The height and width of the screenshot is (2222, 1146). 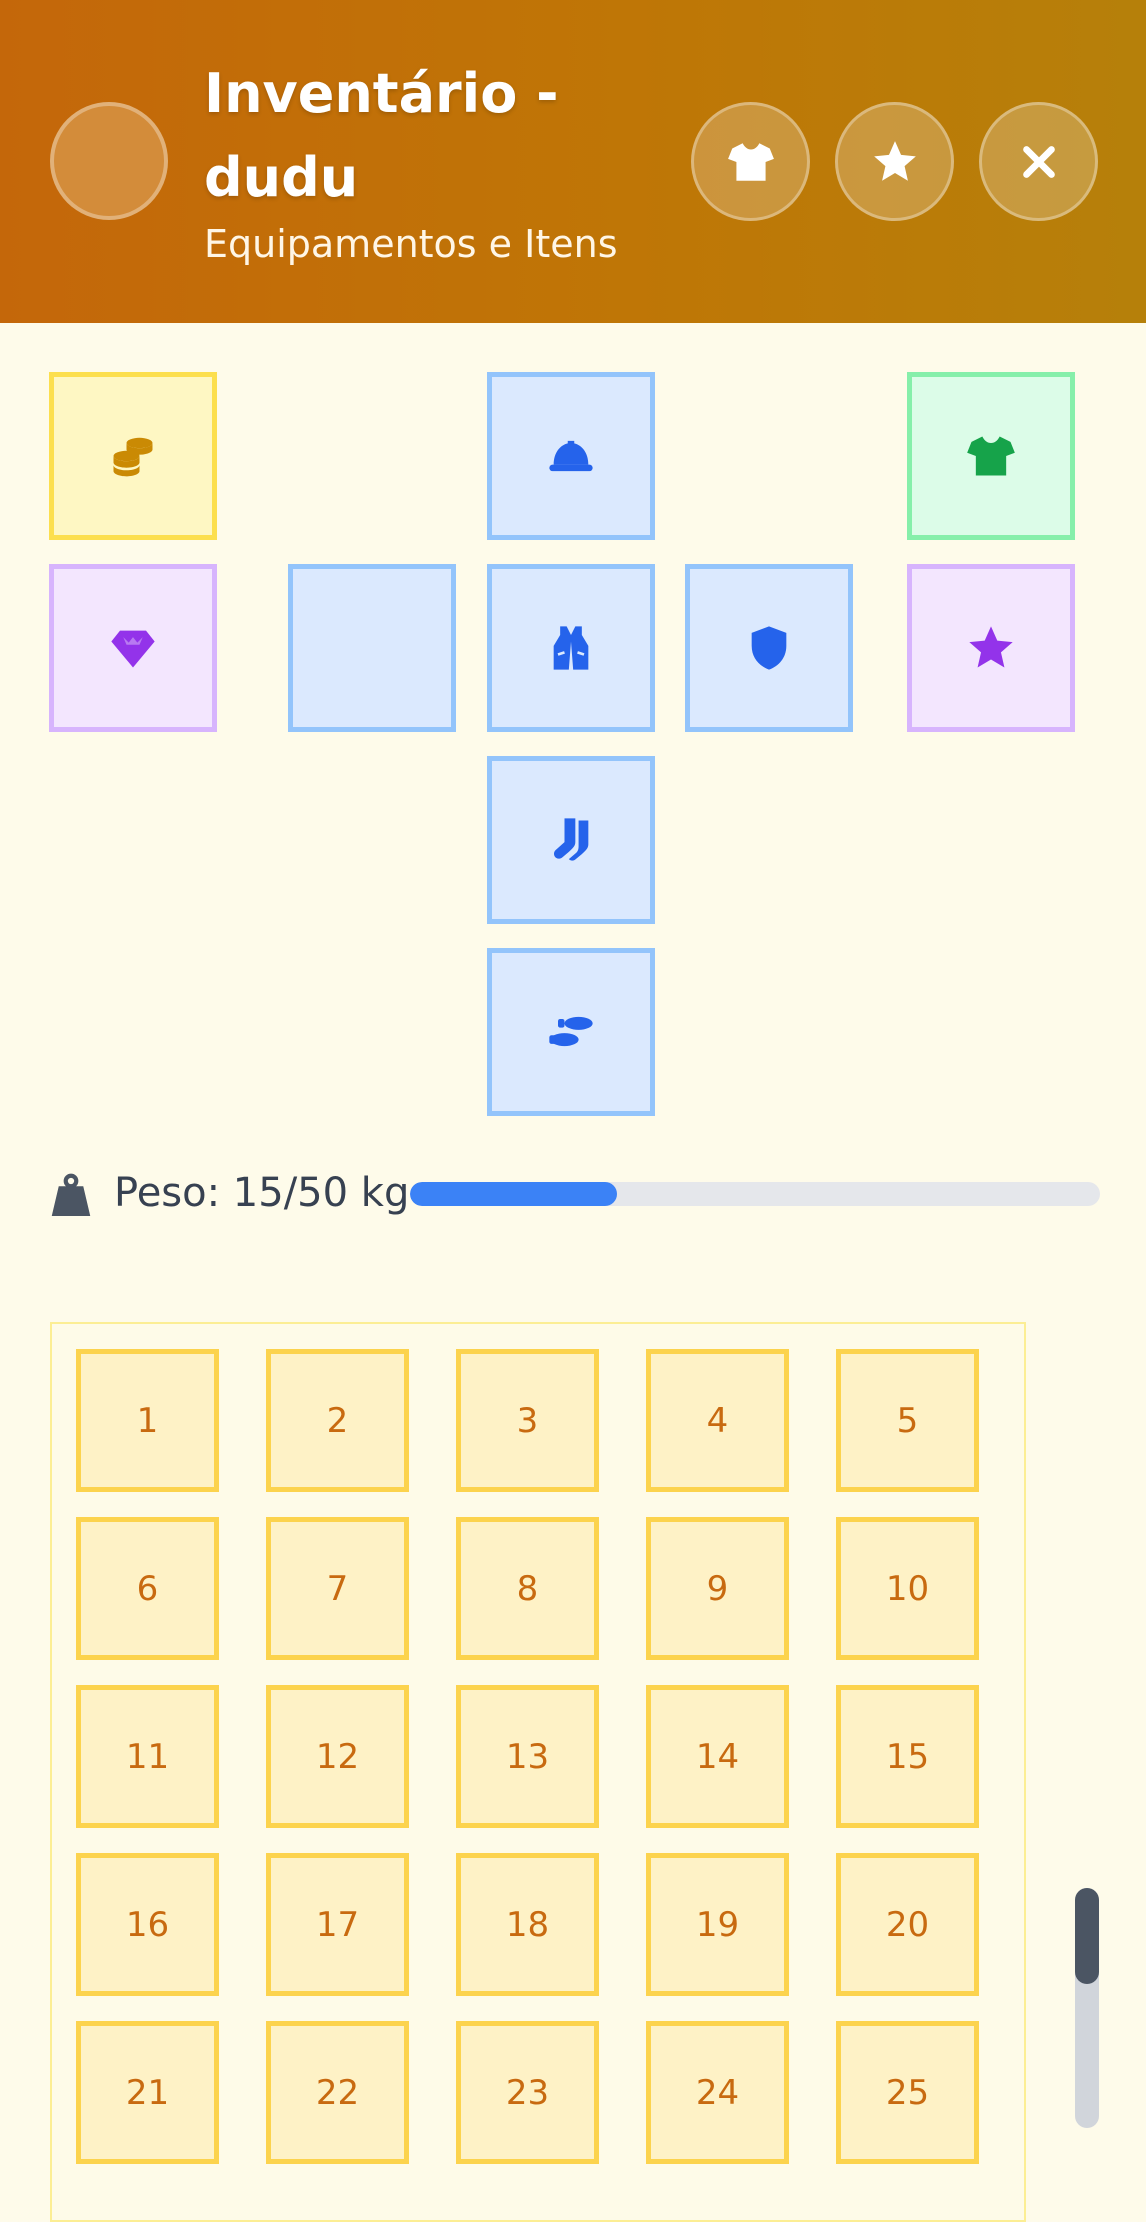 What do you see at coordinates (381, 135) in the screenshot?
I see `page-title: Inventário - dudu` at bounding box center [381, 135].